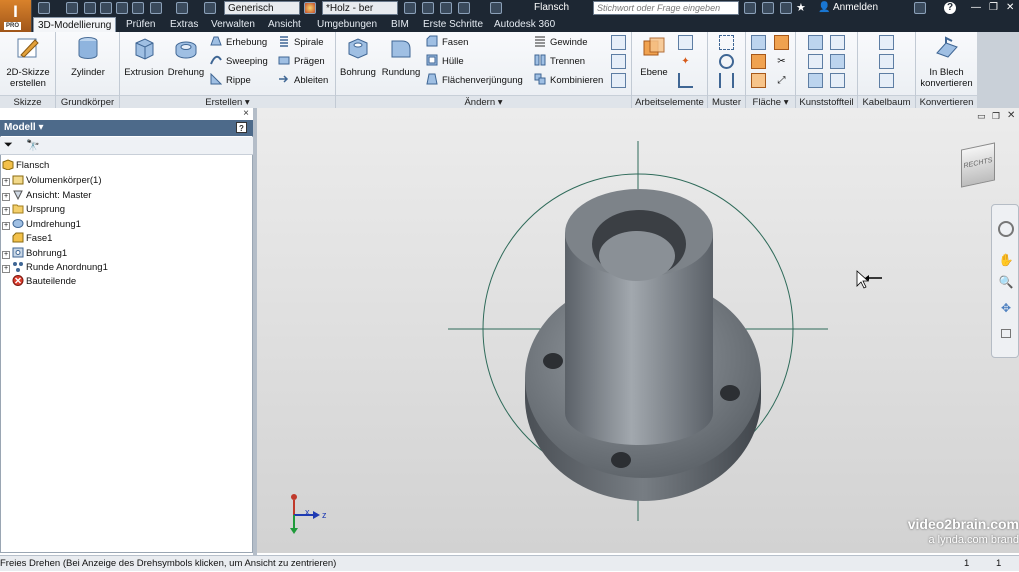  What do you see at coordinates (301, 62) in the screenshot?
I see `emboss-button: Prägen` at bounding box center [301, 62].